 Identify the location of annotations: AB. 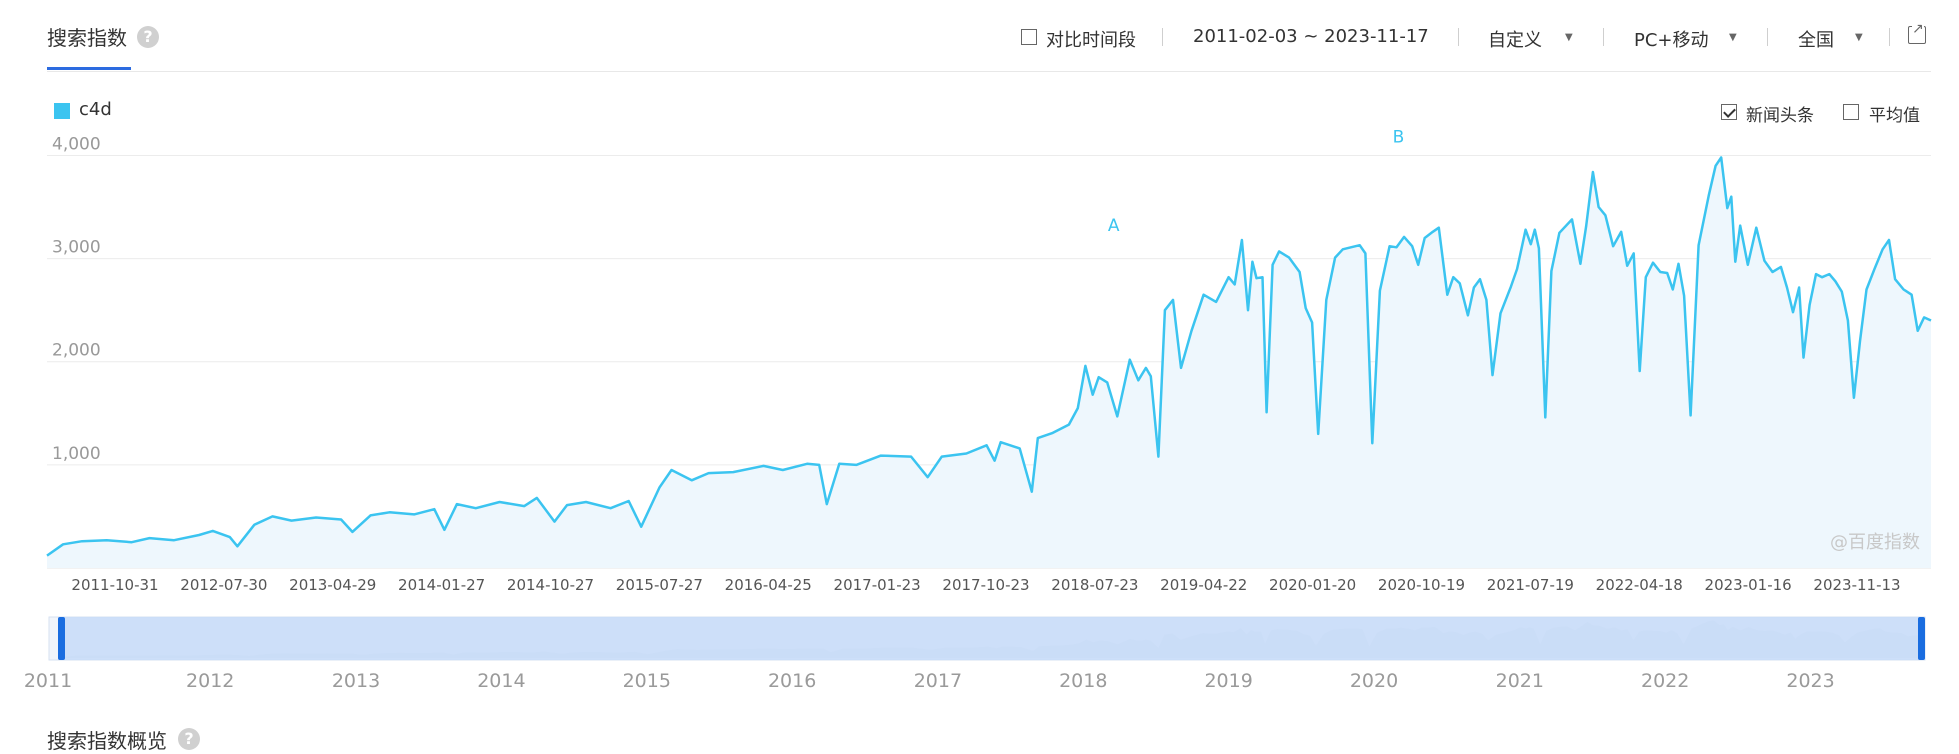
(1256, 182).